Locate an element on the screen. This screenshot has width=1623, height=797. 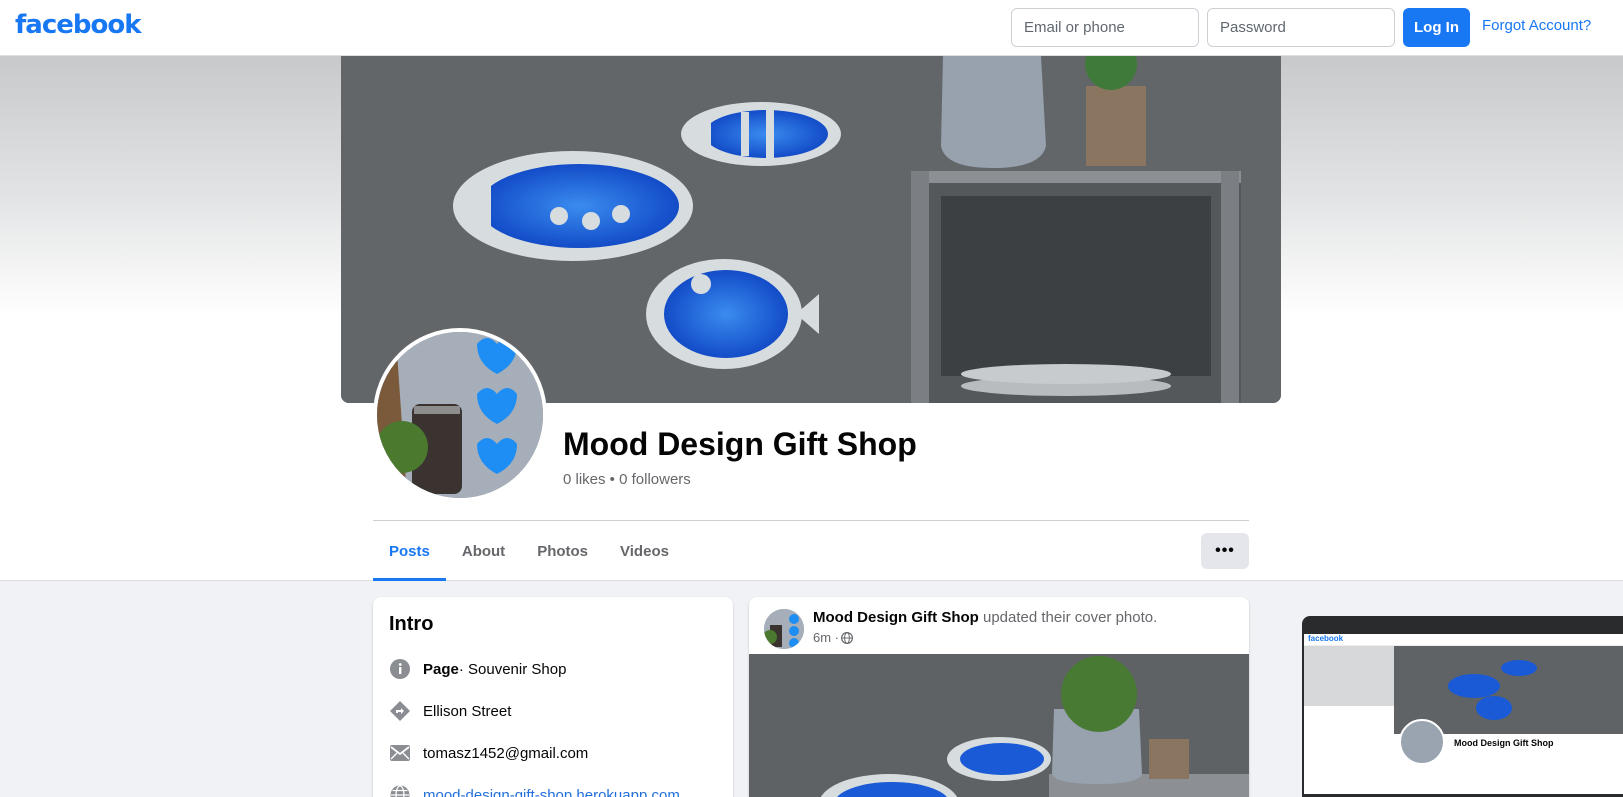
post-timestamp: 6m · is located at coordinates (826, 637).